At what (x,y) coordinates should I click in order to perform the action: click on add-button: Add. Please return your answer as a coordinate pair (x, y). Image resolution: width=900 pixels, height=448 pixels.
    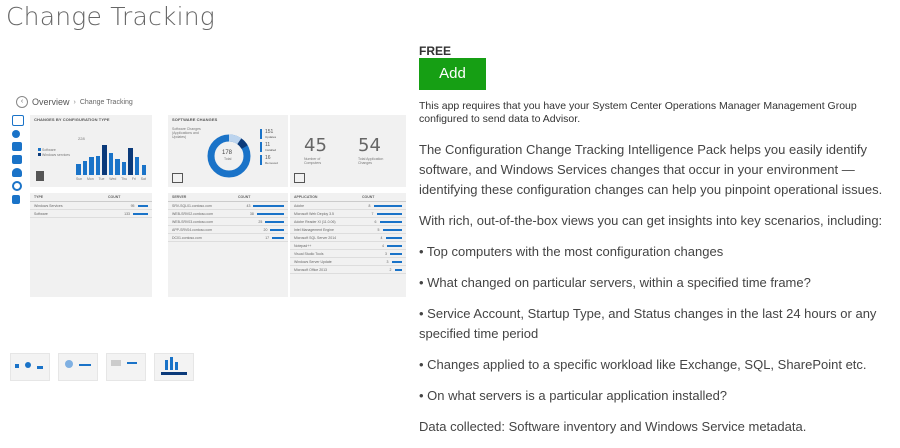
    Looking at the image, I should click on (452, 74).